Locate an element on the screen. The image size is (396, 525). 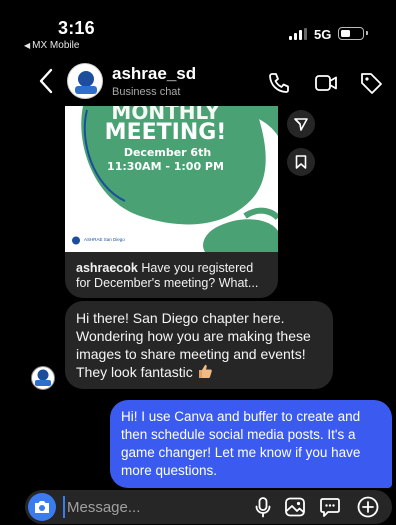
back-chevron-icon is located at coordinates (47, 81).